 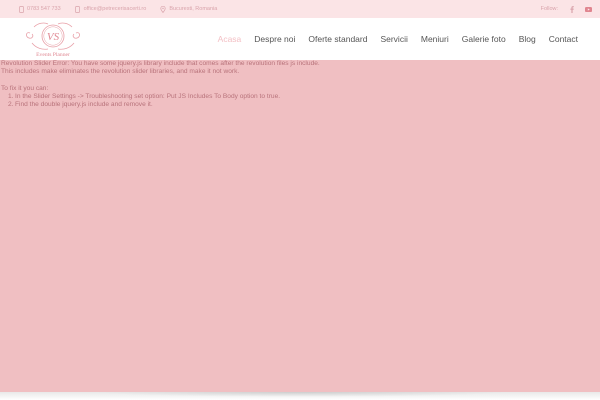 I want to click on logo-monogram: VS, so click(x=53, y=37).